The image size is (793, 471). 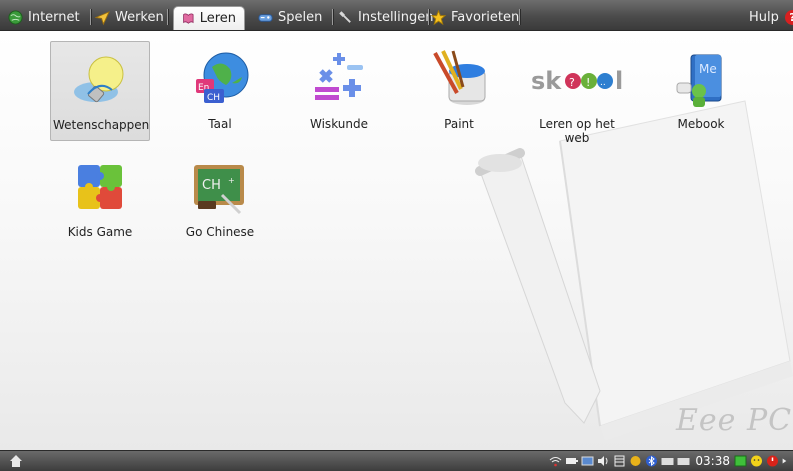 What do you see at coordinates (619, 81) in the screenshot?
I see `svg-text: l` at bounding box center [619, 81].